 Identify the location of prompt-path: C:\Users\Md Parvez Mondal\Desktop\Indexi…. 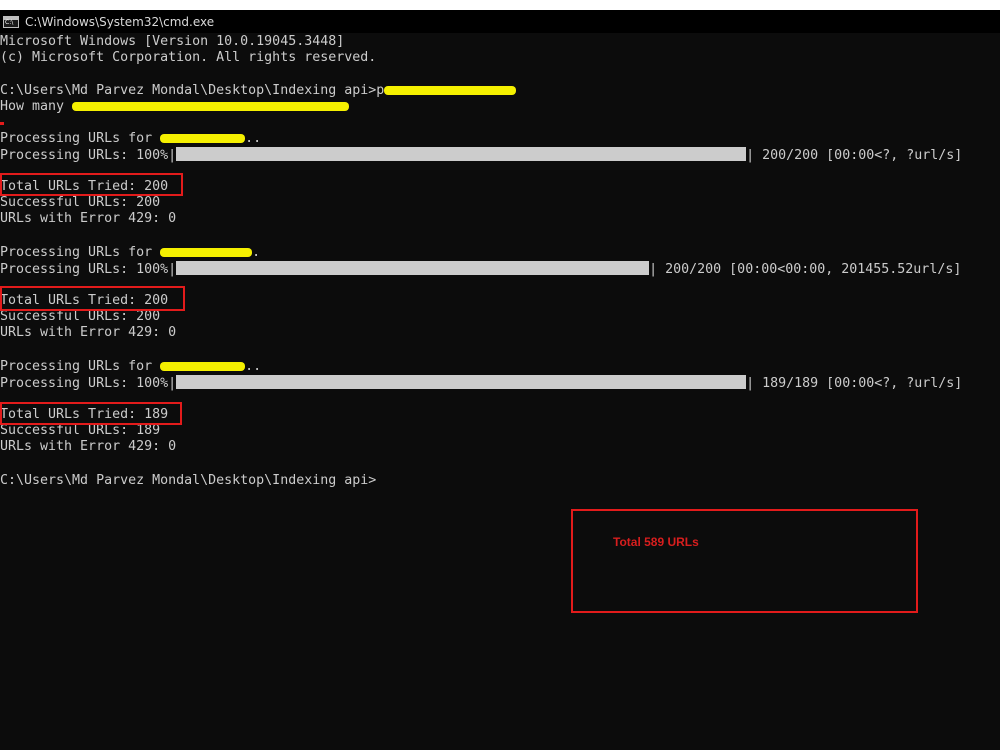
(188, 90).